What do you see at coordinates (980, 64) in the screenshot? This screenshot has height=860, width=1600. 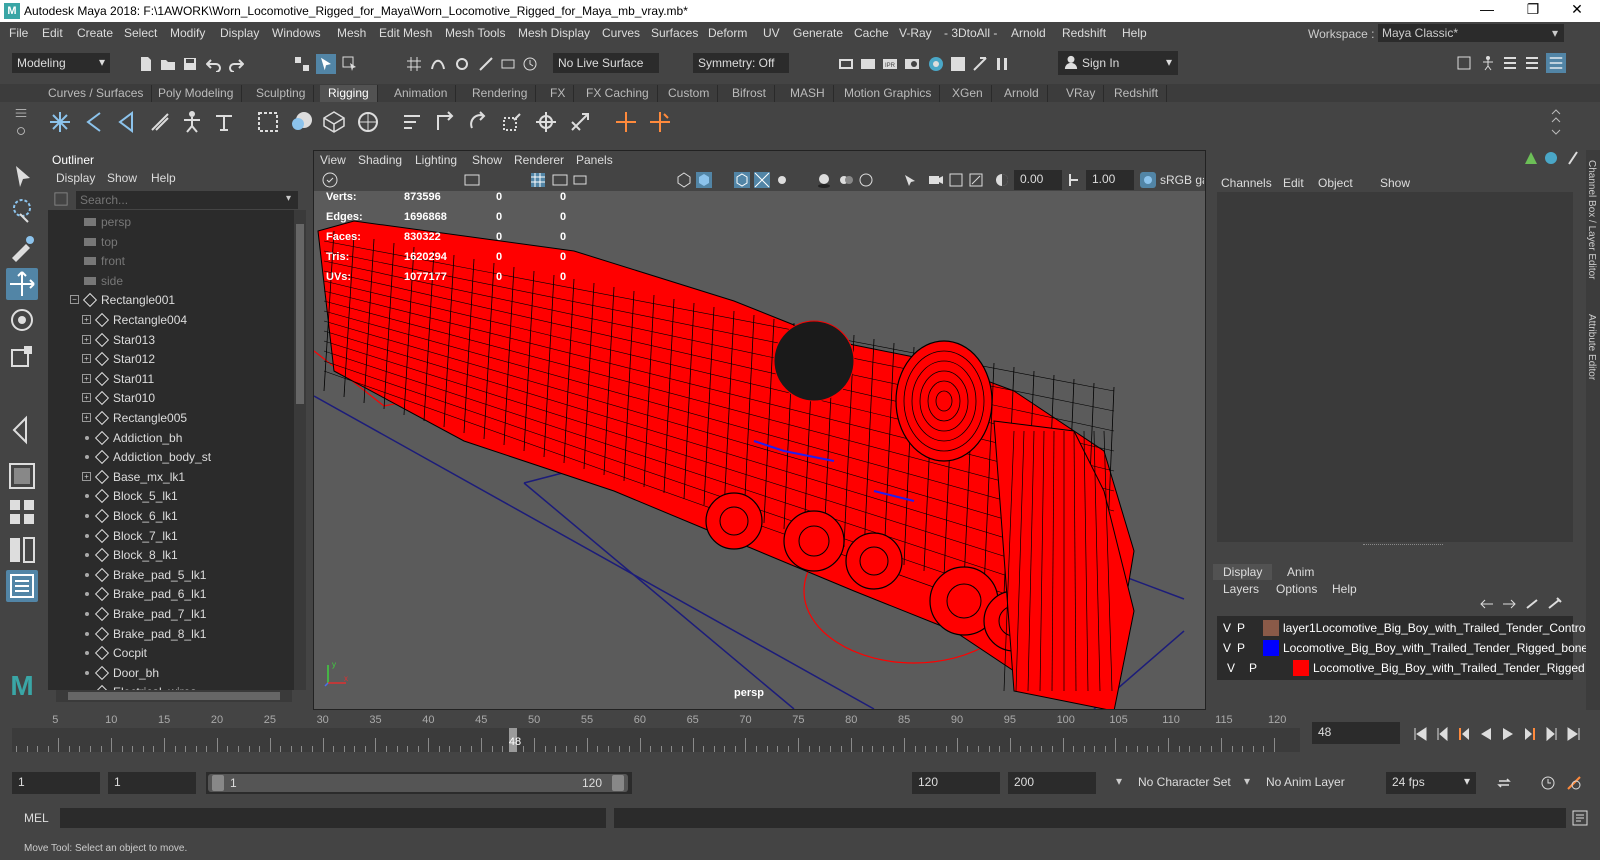 I see `light-editor-icon` at bounding box center [980, 64].